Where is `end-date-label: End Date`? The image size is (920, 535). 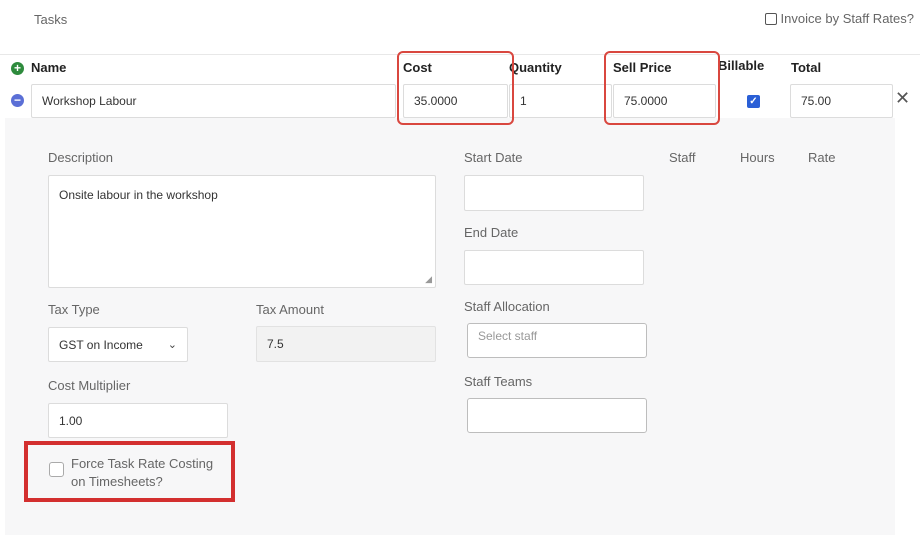 end-date-label: End Date is located at coordinates (491, 232).